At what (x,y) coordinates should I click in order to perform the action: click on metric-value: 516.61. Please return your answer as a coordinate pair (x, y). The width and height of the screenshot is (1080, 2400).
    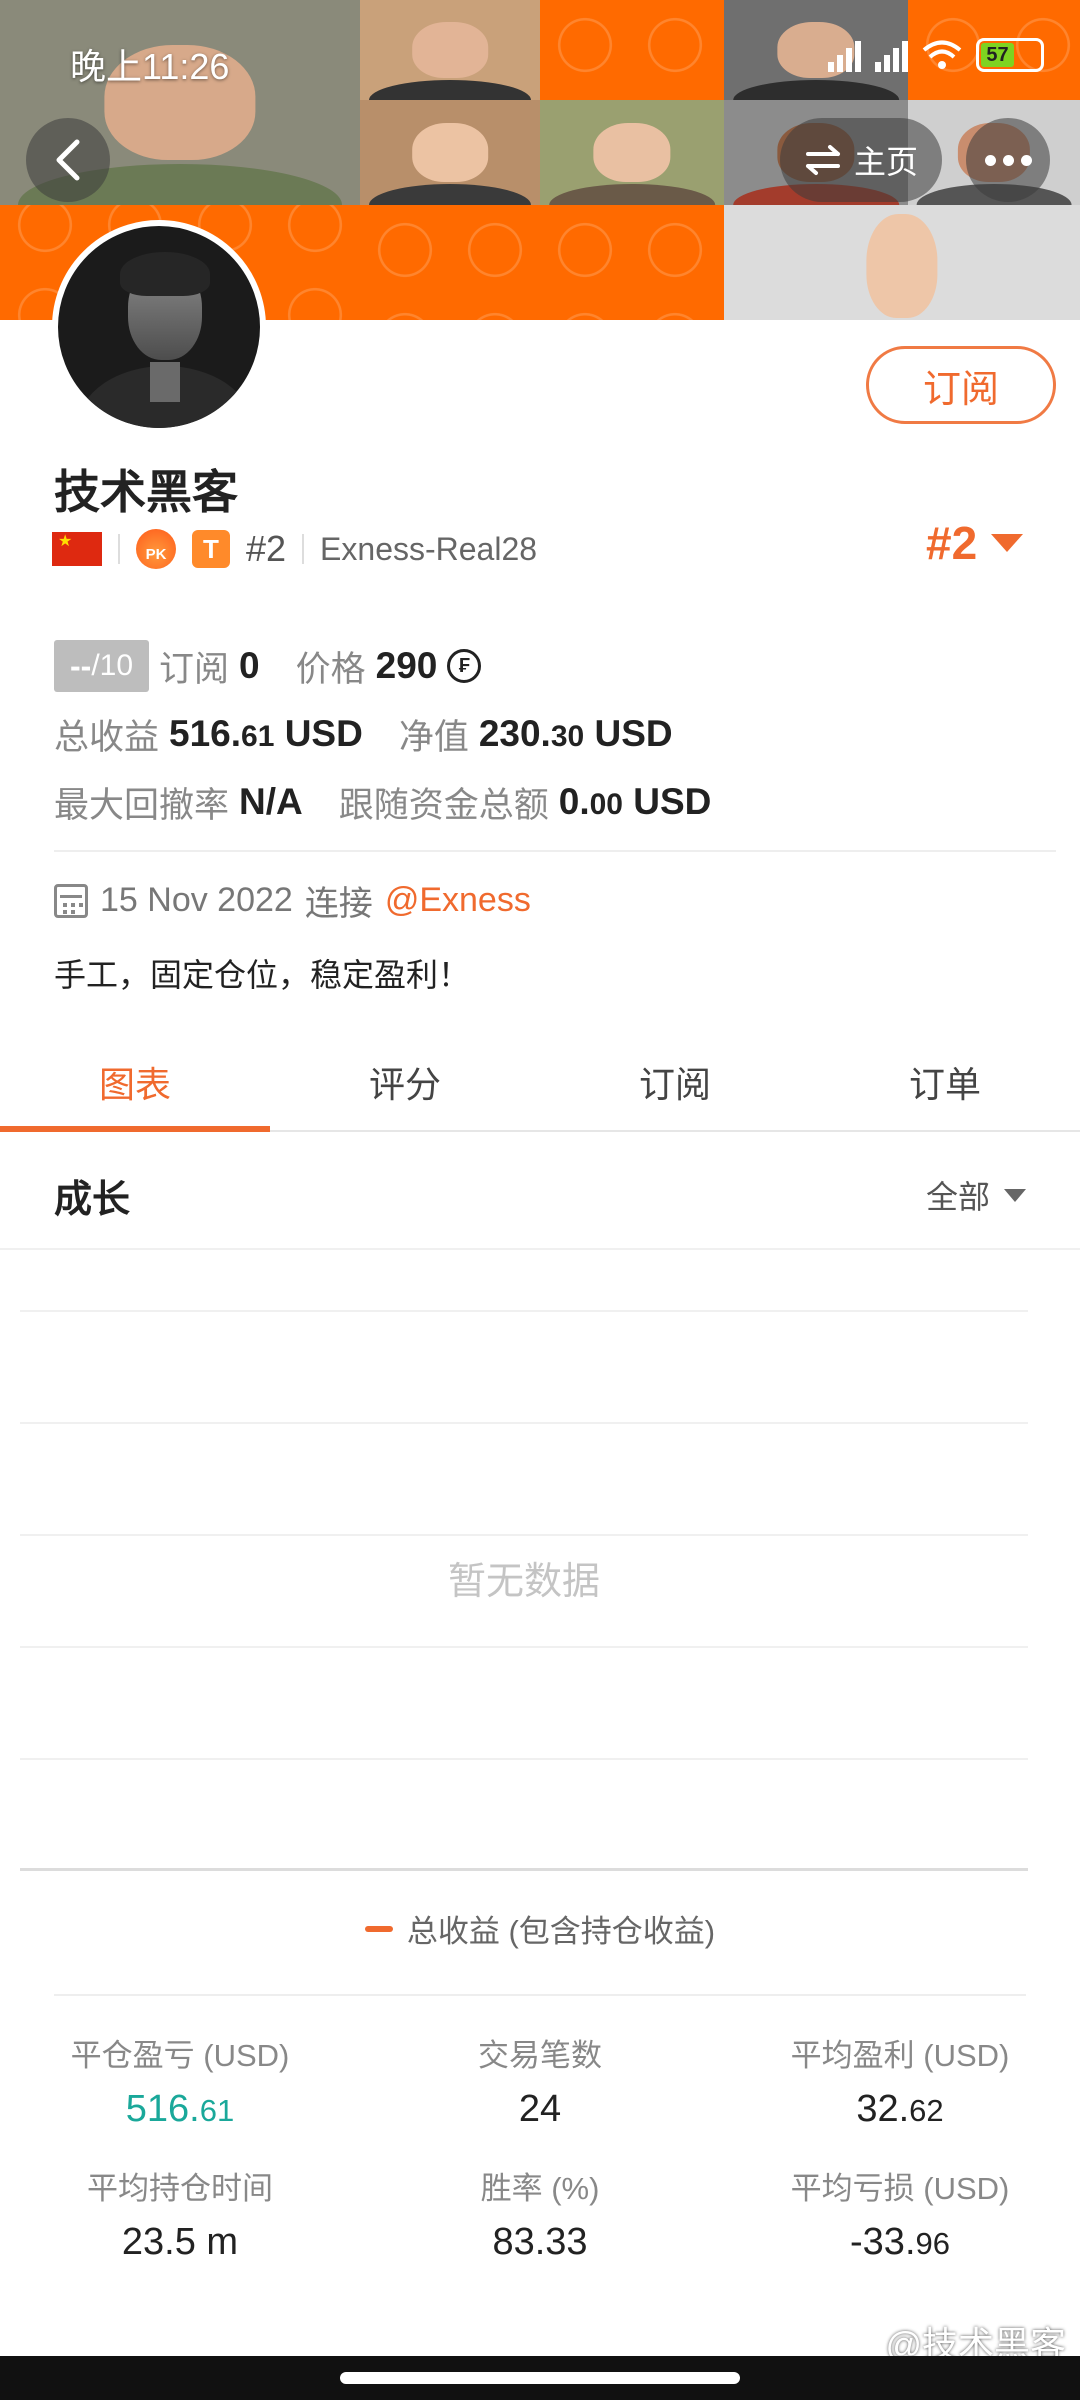
    Looking at the image, I should click on (180, 2109).